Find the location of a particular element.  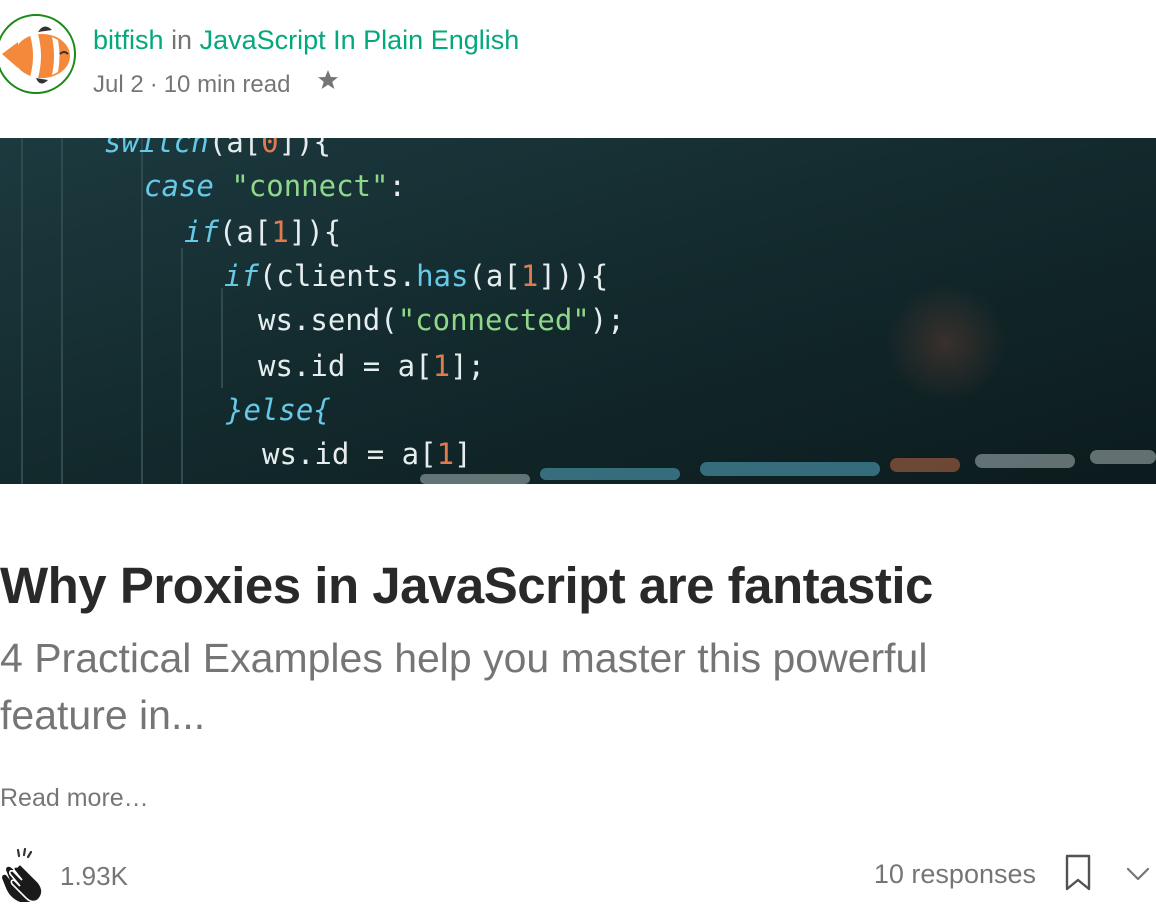

publication-link: JavaScript In Plain English is located at coordinates (360, 40).